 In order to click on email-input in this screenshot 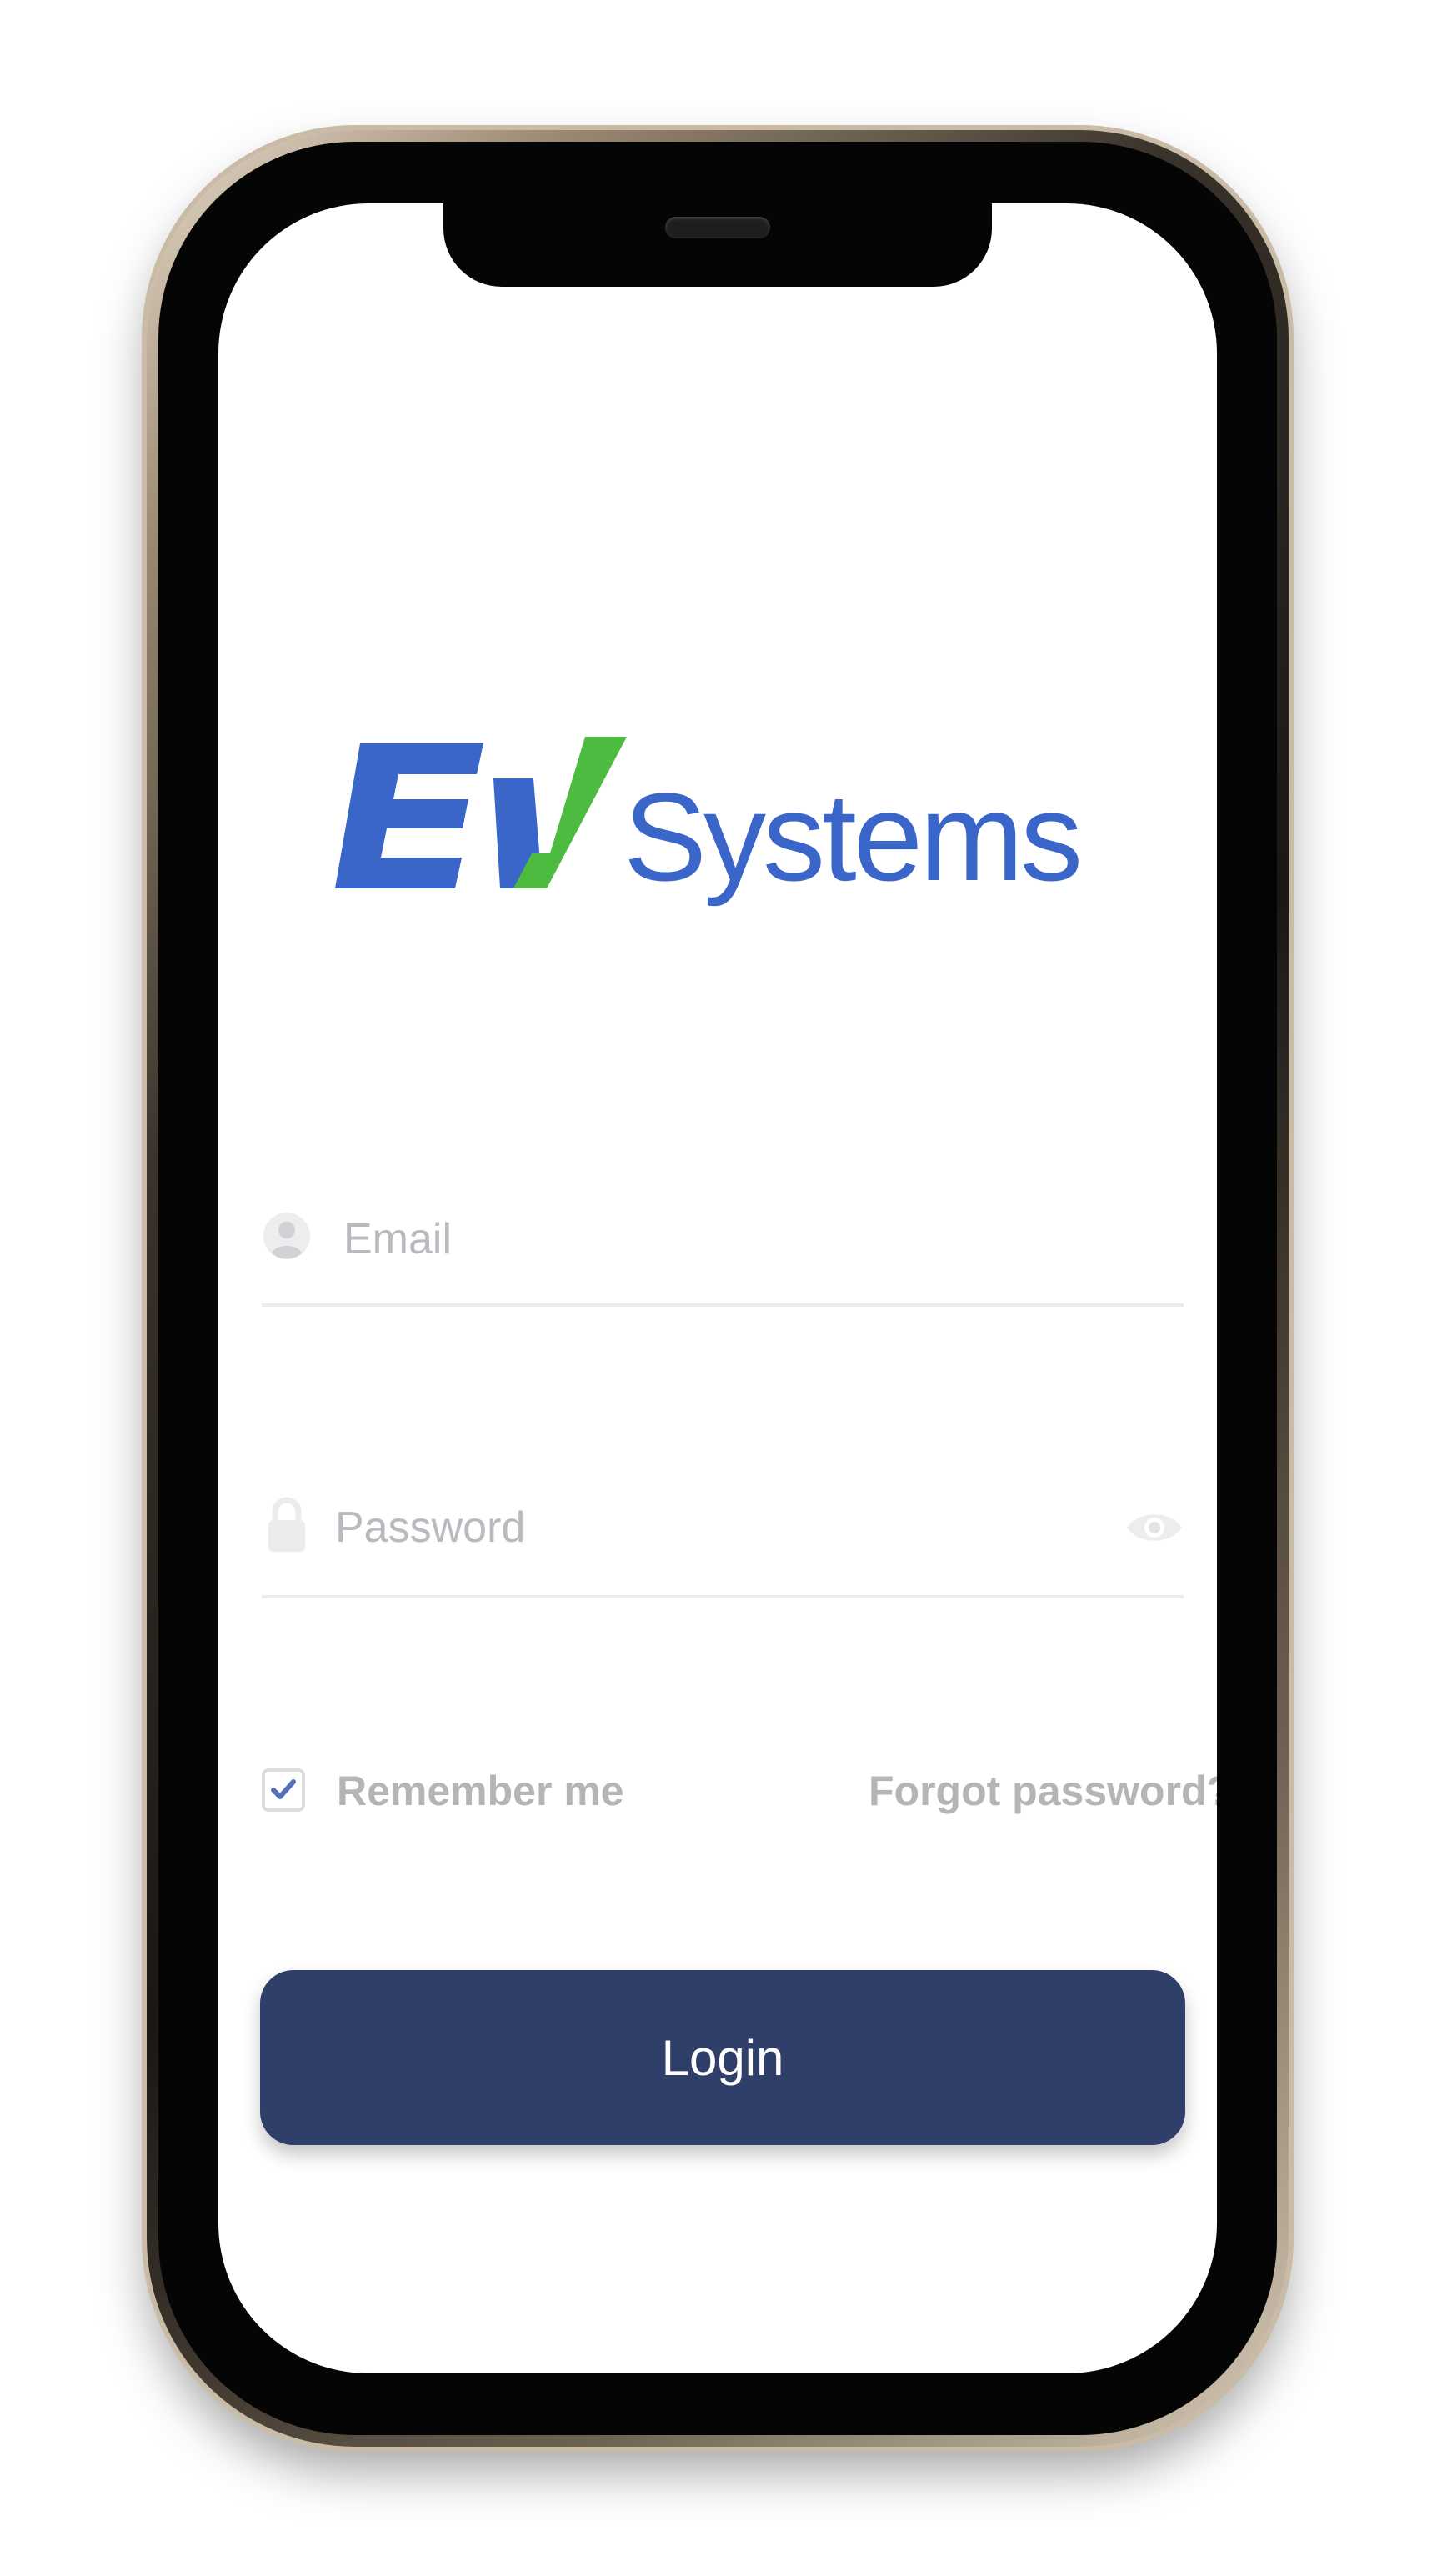, I will do `click(721, 1239)`.